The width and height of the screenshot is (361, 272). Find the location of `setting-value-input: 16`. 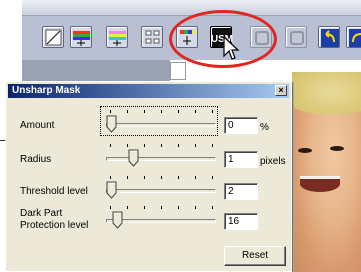

setting-value-input: 16 is located at coordinates (241, 221).